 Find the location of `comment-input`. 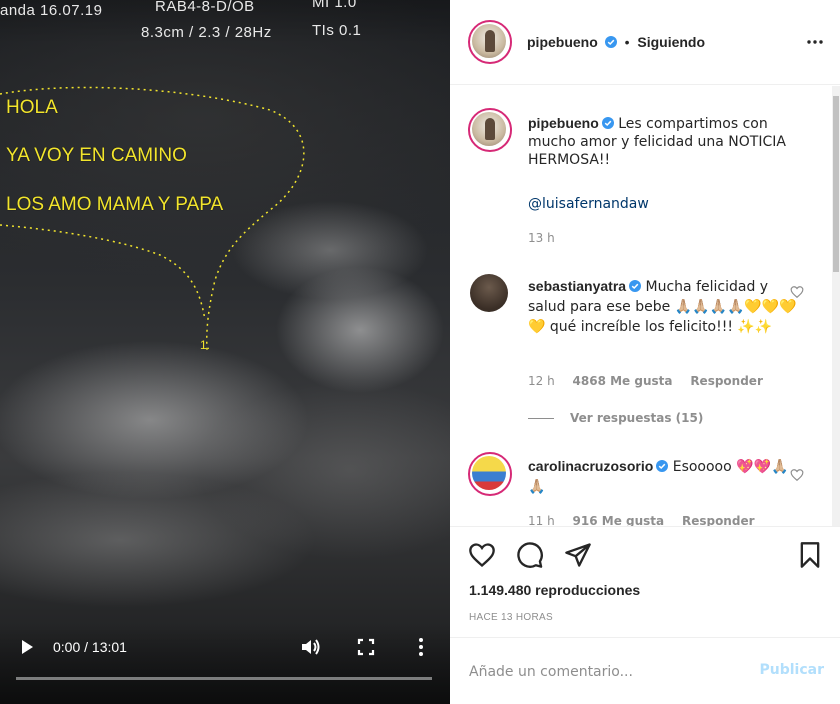

comment-input is located at coordinates (609, 672).